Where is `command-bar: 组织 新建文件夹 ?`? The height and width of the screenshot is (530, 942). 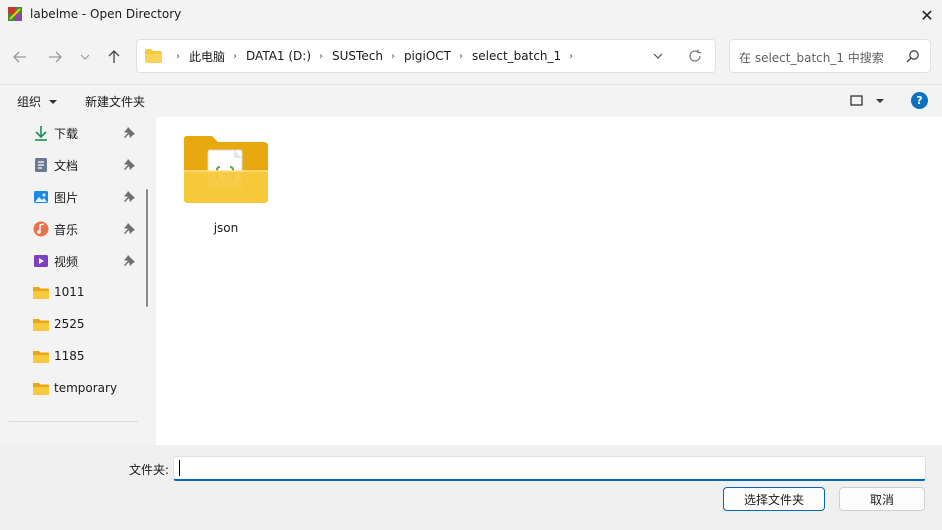
command-bar: 组织 新建文件夹 ? is located at coordinates (471, 100).